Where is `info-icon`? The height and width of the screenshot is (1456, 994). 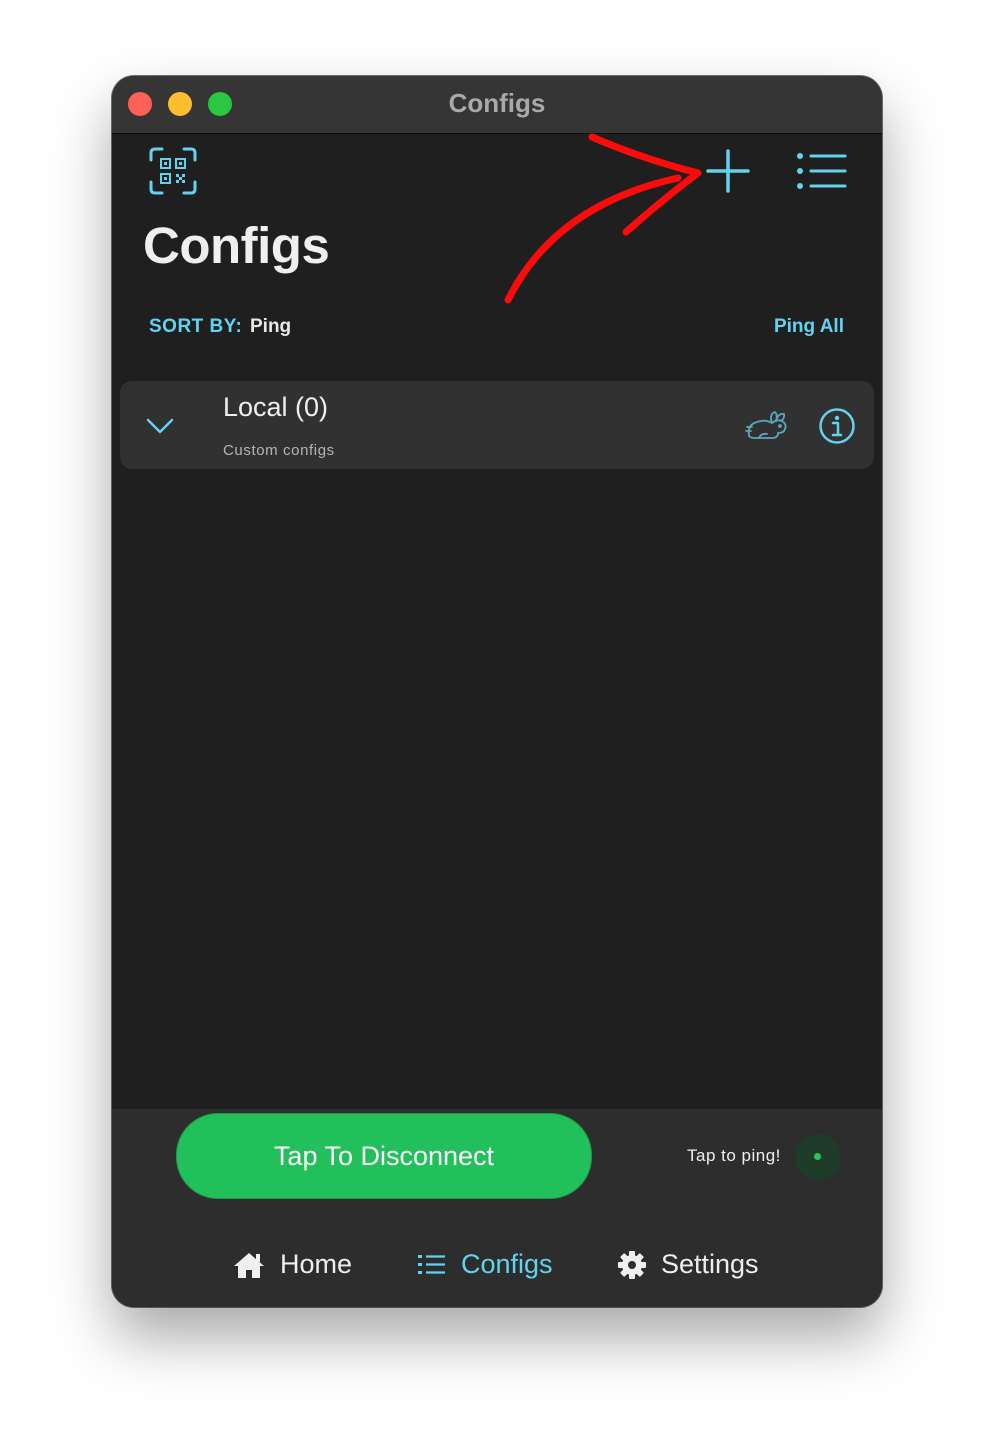
info-icon is located at coordinates (837, 426).